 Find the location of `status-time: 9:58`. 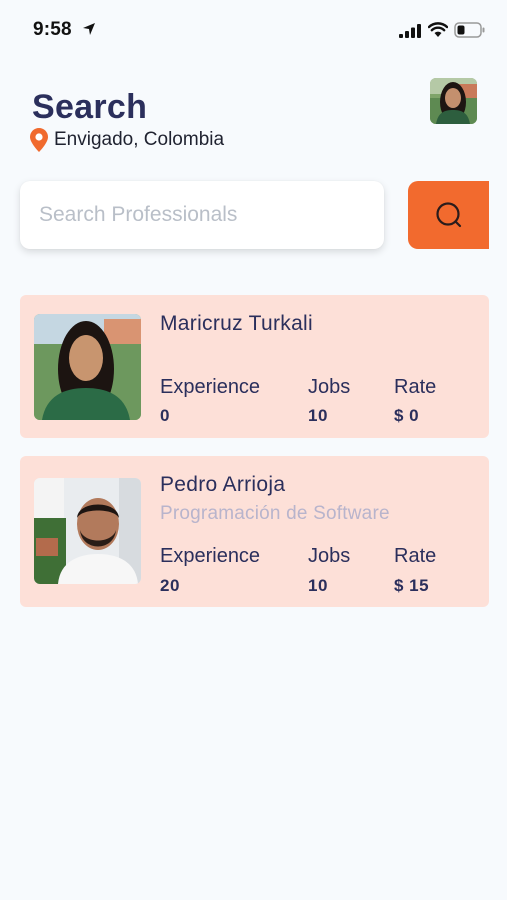

status-time: 9:58 is located at coordinates (52, 29).